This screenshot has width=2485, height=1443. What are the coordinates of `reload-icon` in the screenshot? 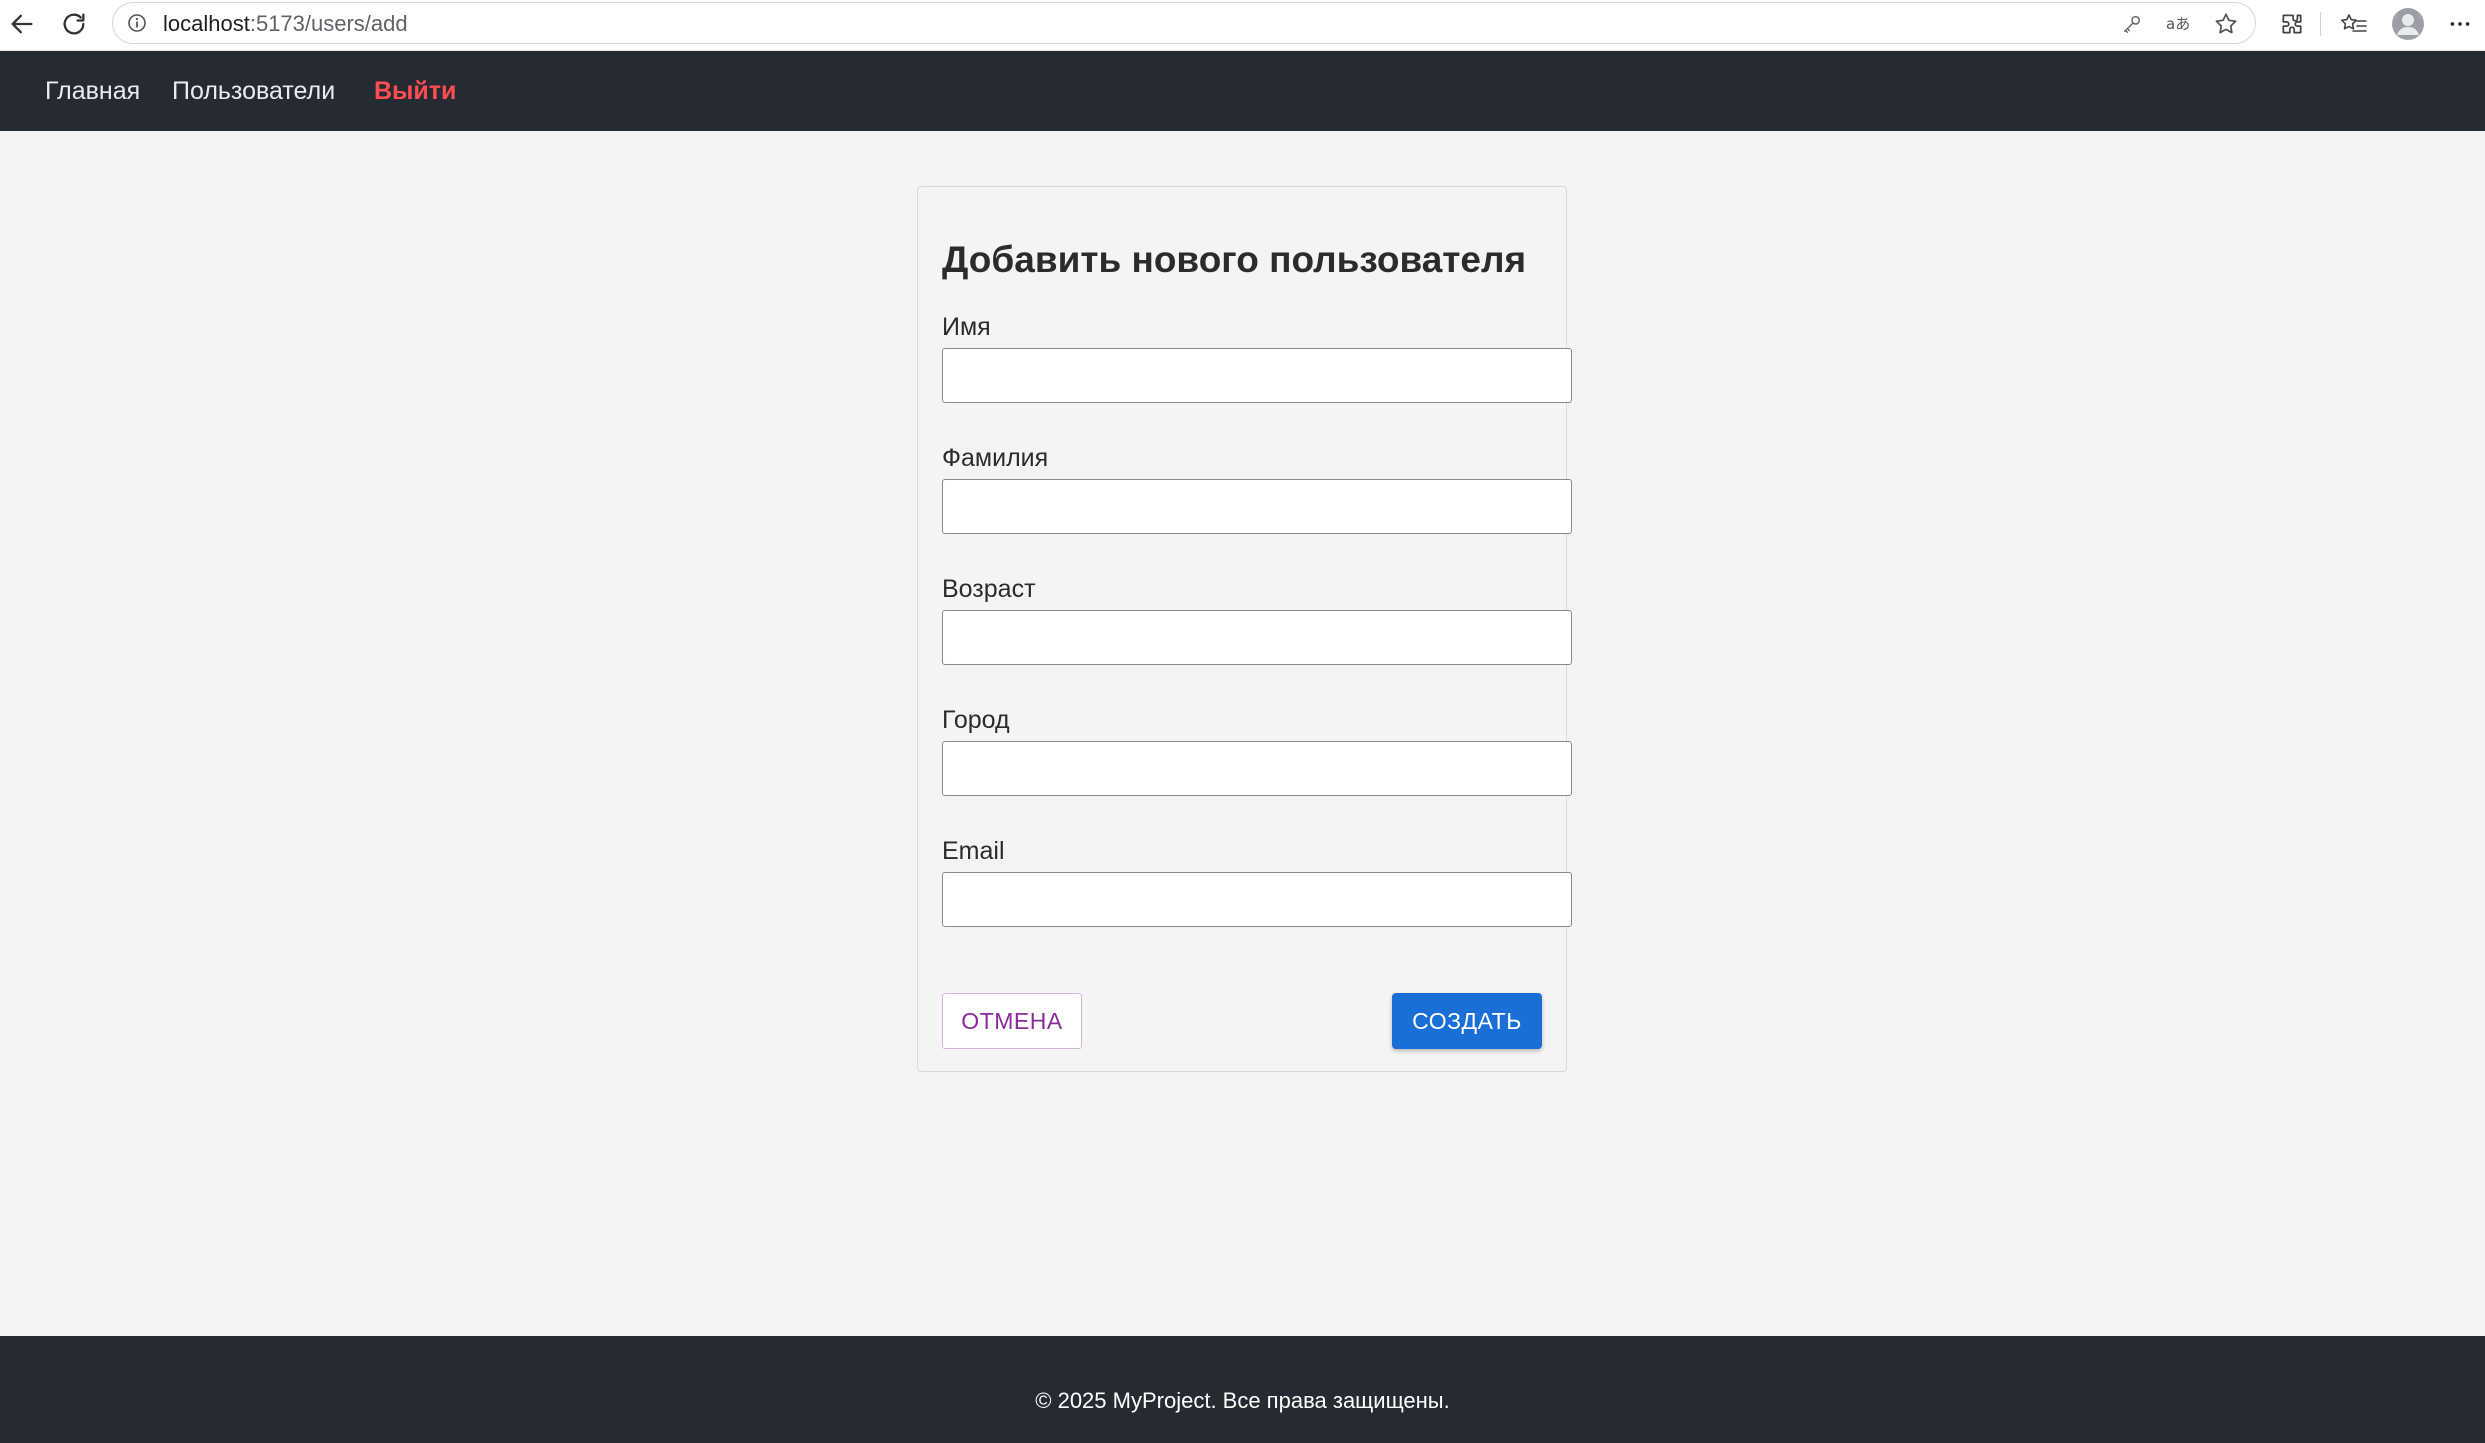 It's located at (74, 24).